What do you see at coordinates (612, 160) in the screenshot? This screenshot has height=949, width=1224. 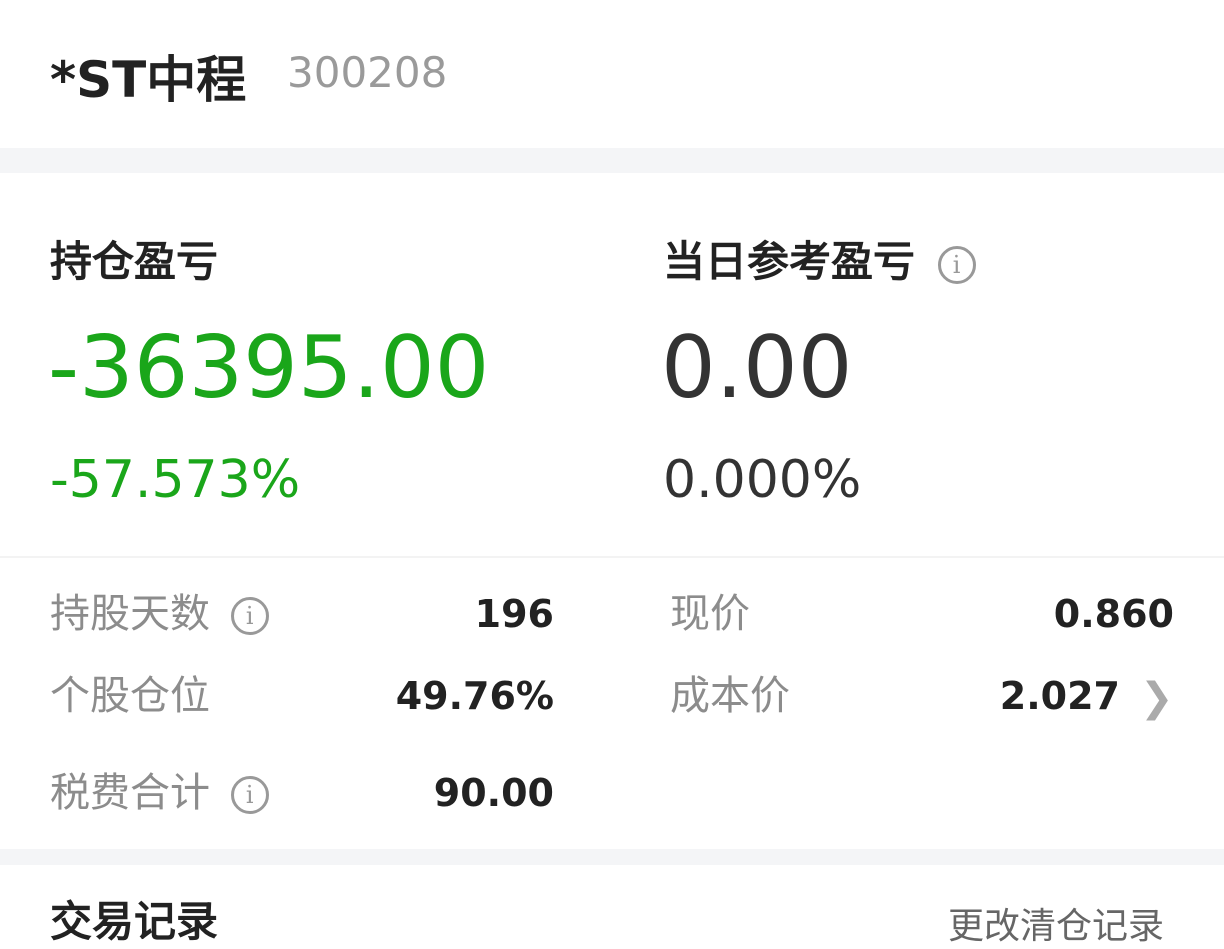 I see `section-gap` at bounding box center [612, 160].